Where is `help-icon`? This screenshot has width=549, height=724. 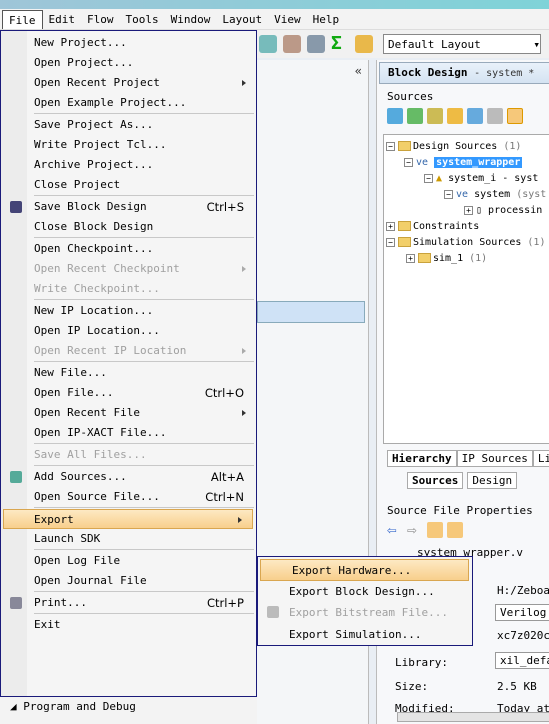 help-icon is located at coordinates (495, 116).